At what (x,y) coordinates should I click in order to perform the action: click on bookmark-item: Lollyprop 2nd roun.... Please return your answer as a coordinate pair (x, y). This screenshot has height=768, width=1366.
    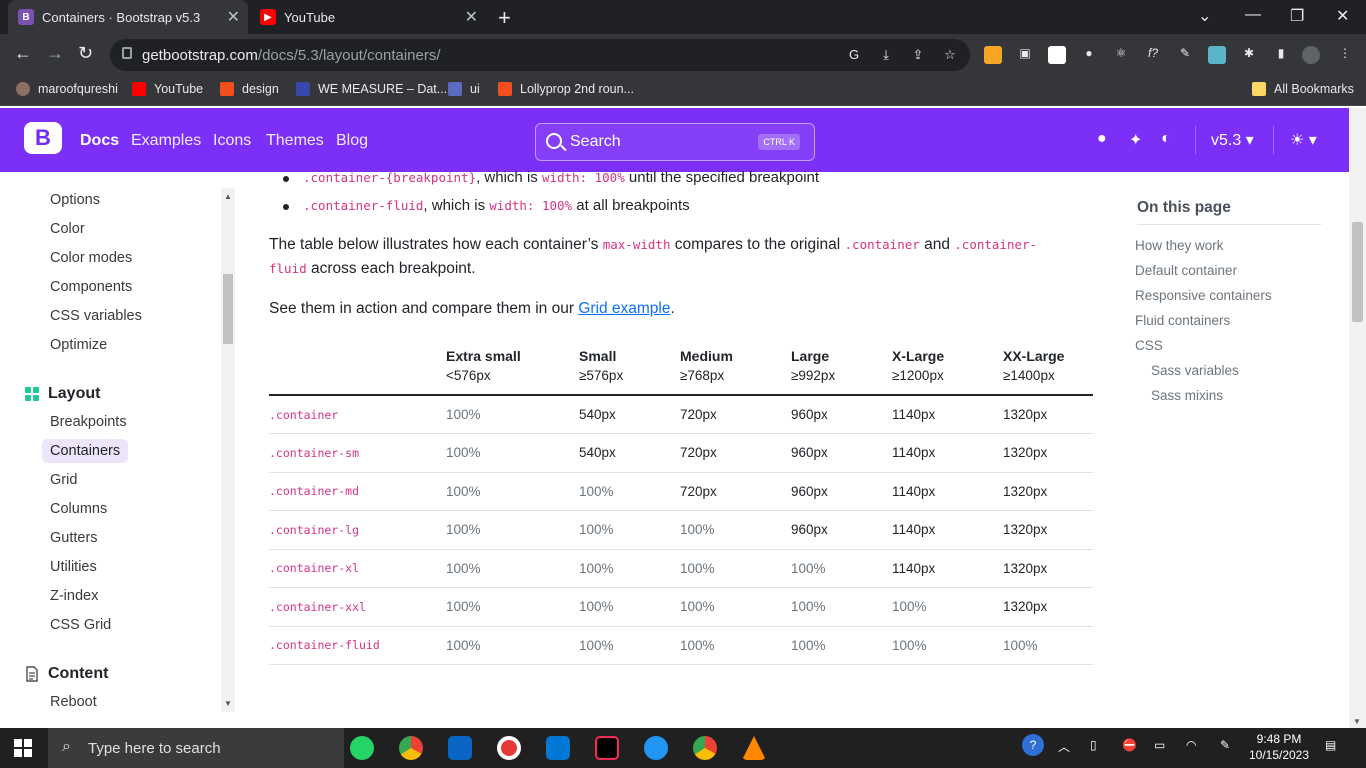
    Looking at the image, I should click on (566, 89).